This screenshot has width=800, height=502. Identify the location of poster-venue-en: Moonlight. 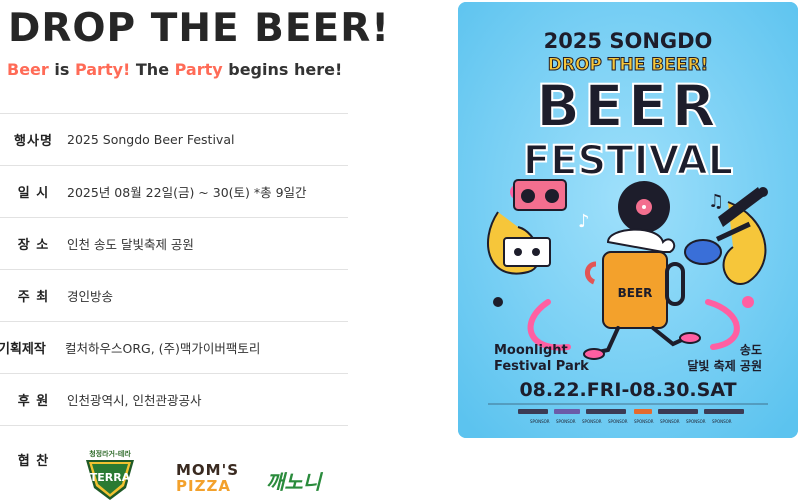
(531, 350).